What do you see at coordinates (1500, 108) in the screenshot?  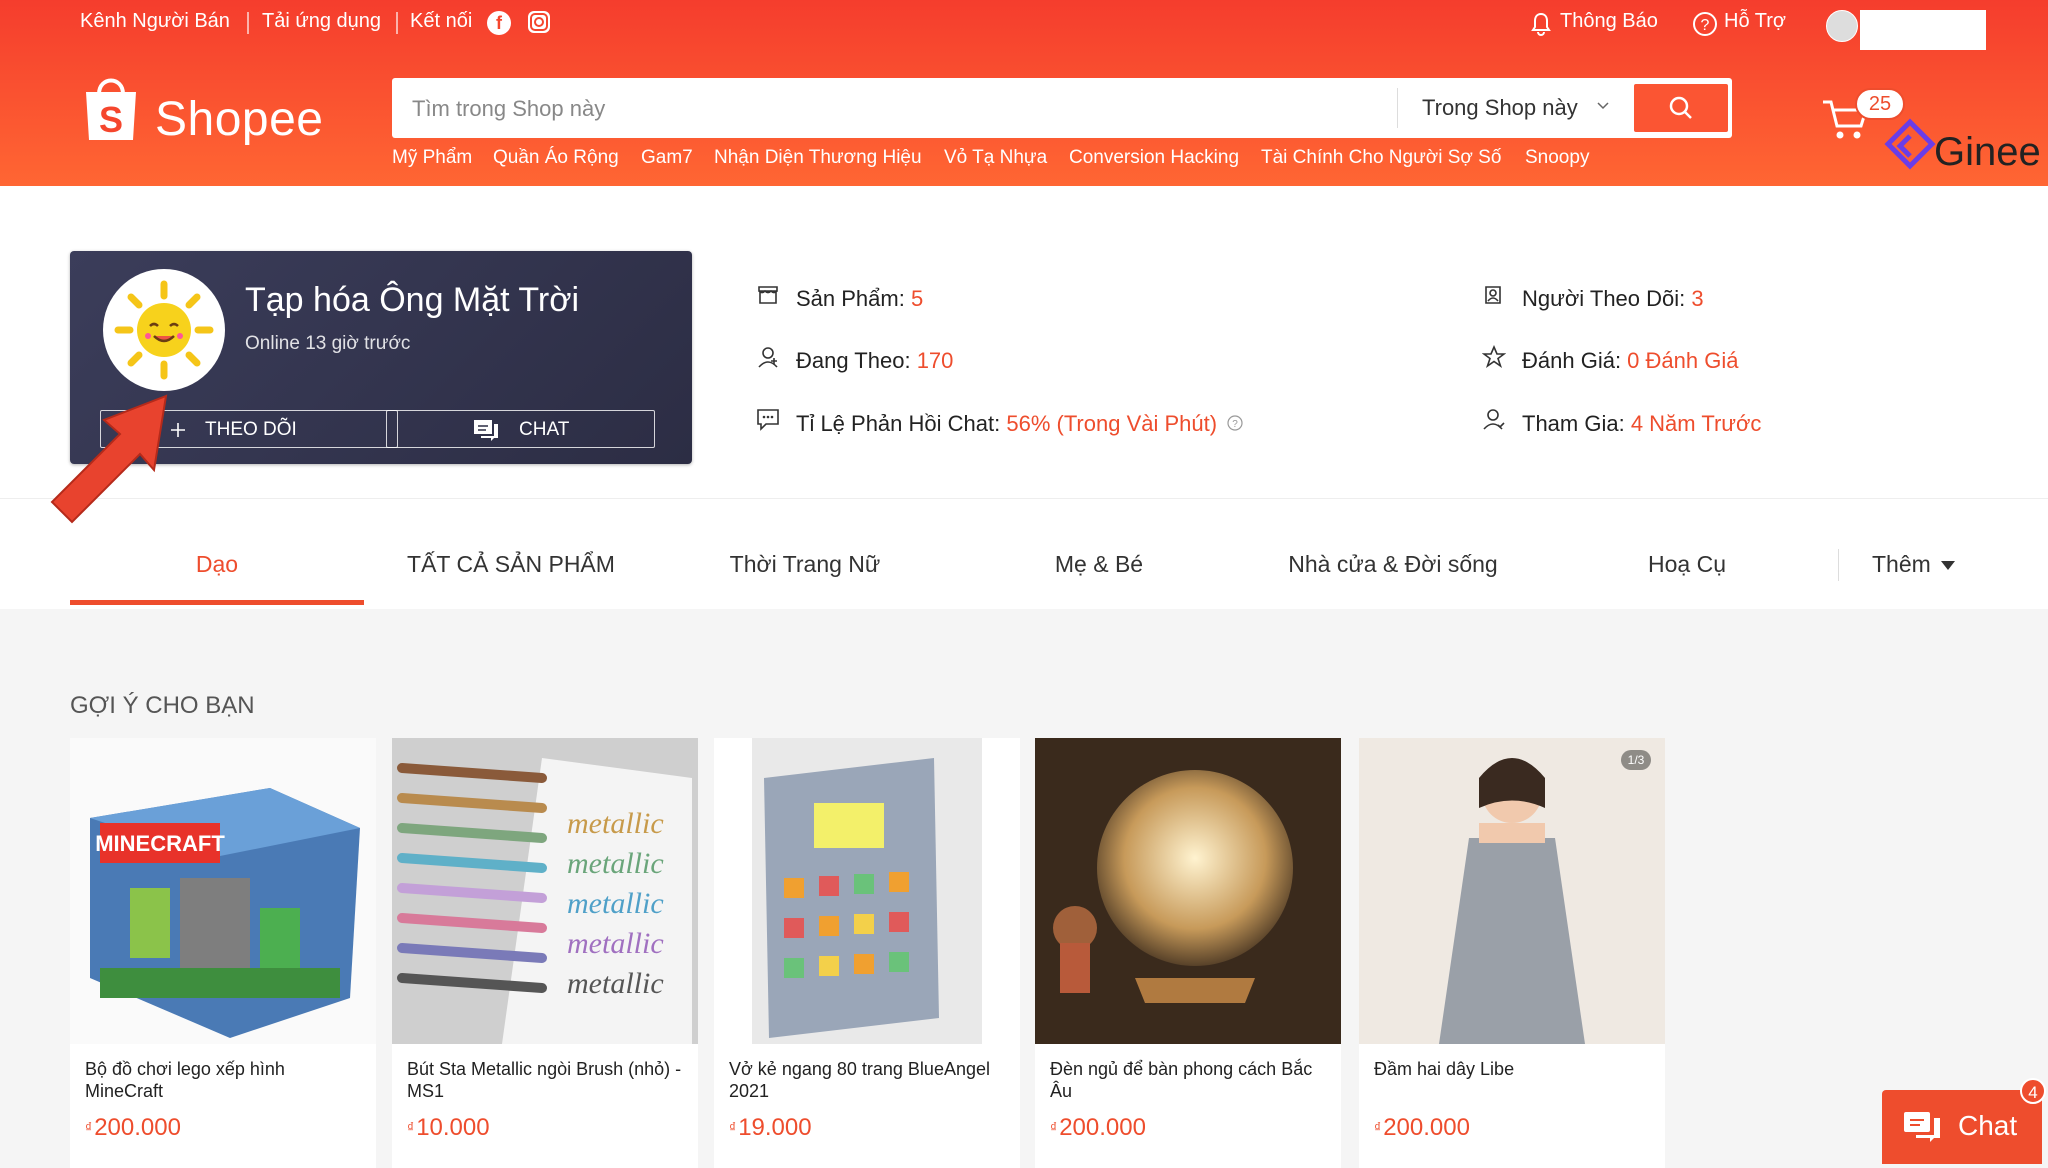 I see `search-scope-select: Trong Shop này` at bounding box center [1500, 108].